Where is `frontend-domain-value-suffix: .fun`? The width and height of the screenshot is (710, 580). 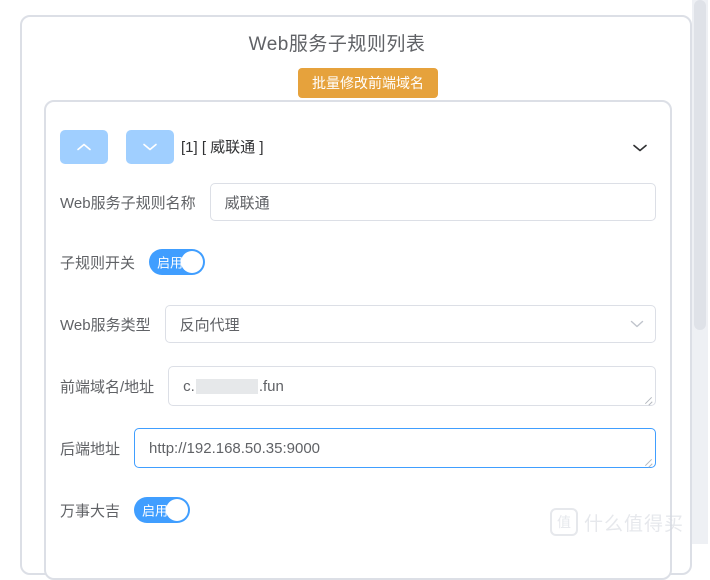
frontend-domain-value-suffix: .fun is located at coordinates (271, 386).